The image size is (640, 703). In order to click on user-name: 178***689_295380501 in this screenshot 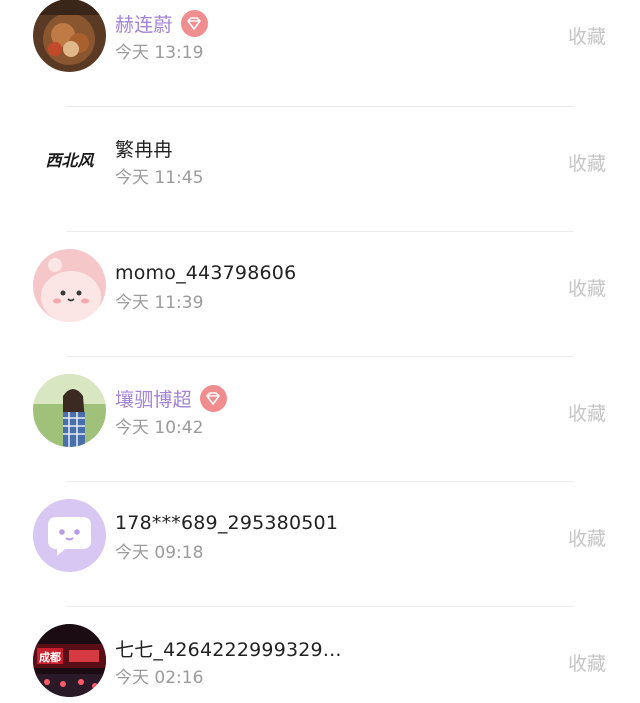, I will do `click(227, 523)`.